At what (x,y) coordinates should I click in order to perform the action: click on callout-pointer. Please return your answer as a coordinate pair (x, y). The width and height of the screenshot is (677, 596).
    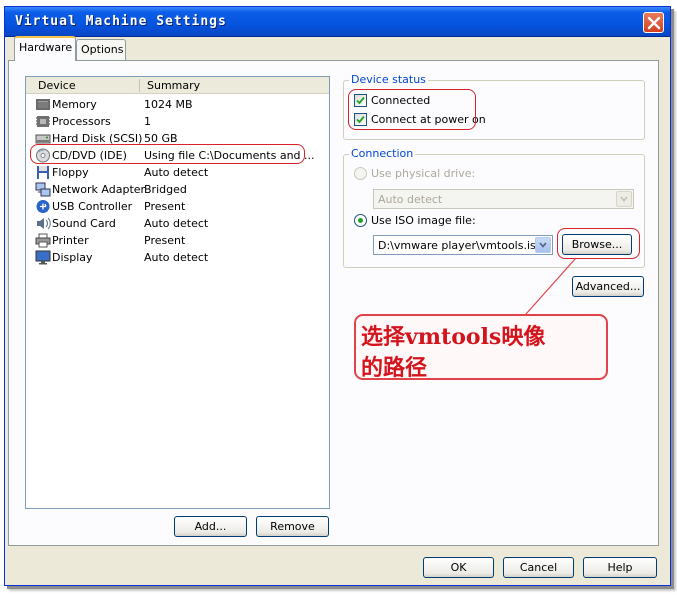
    Looking at the image, I should click on (551, 286).